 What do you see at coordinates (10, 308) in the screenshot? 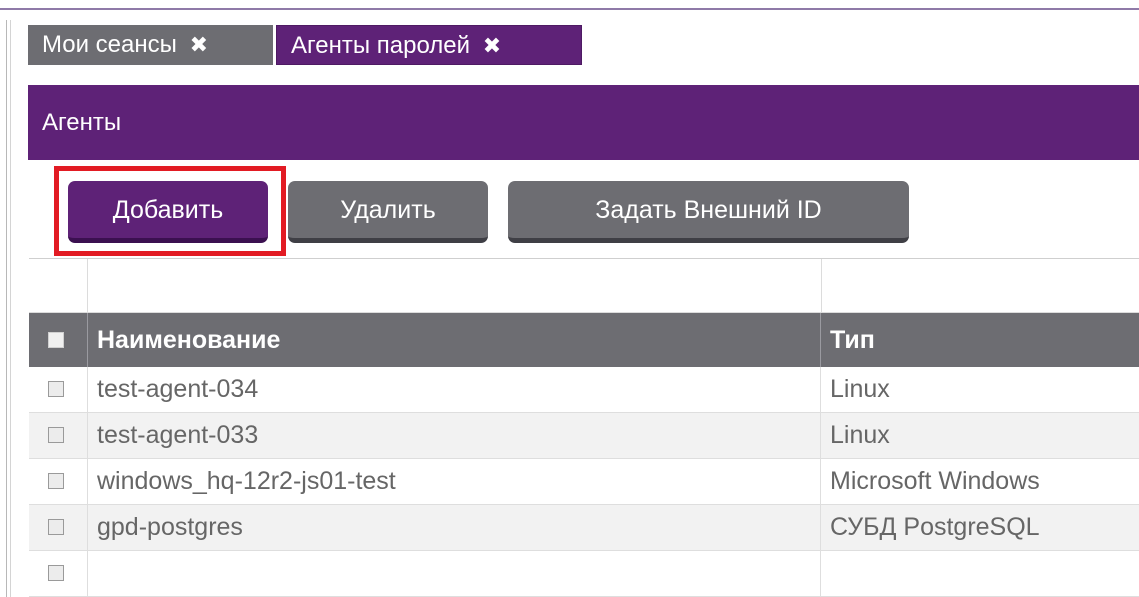
I see `left-border-inner` at bounding box center [10, 308].